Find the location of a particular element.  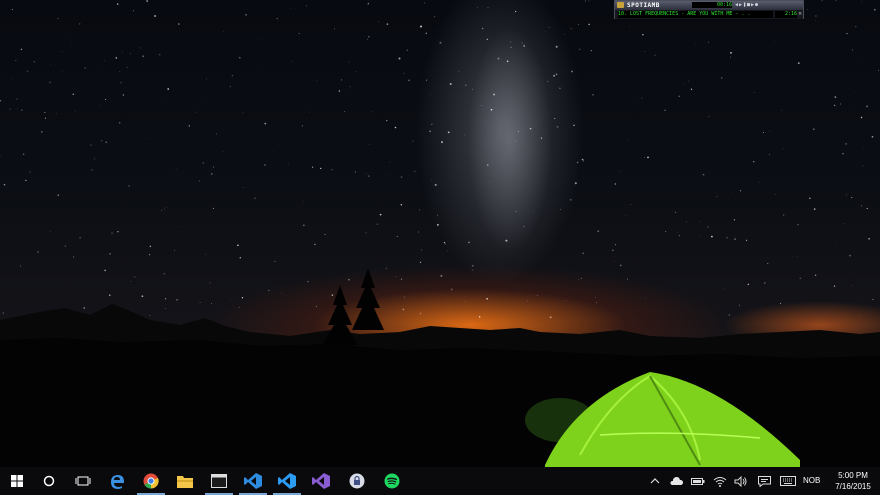

chevron-up-icon is located at coordinates (655, 481).